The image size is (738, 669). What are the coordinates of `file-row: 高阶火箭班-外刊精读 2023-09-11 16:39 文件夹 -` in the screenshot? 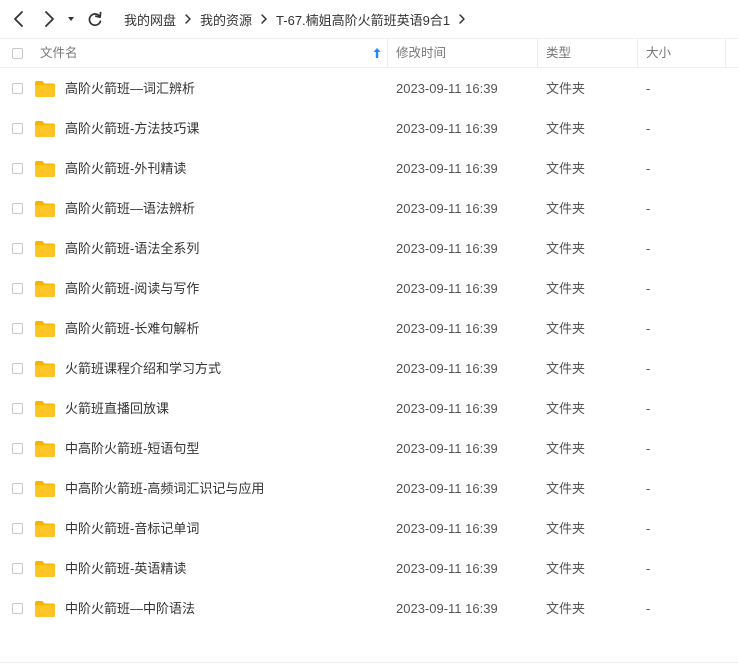 It's located at (369, 169).